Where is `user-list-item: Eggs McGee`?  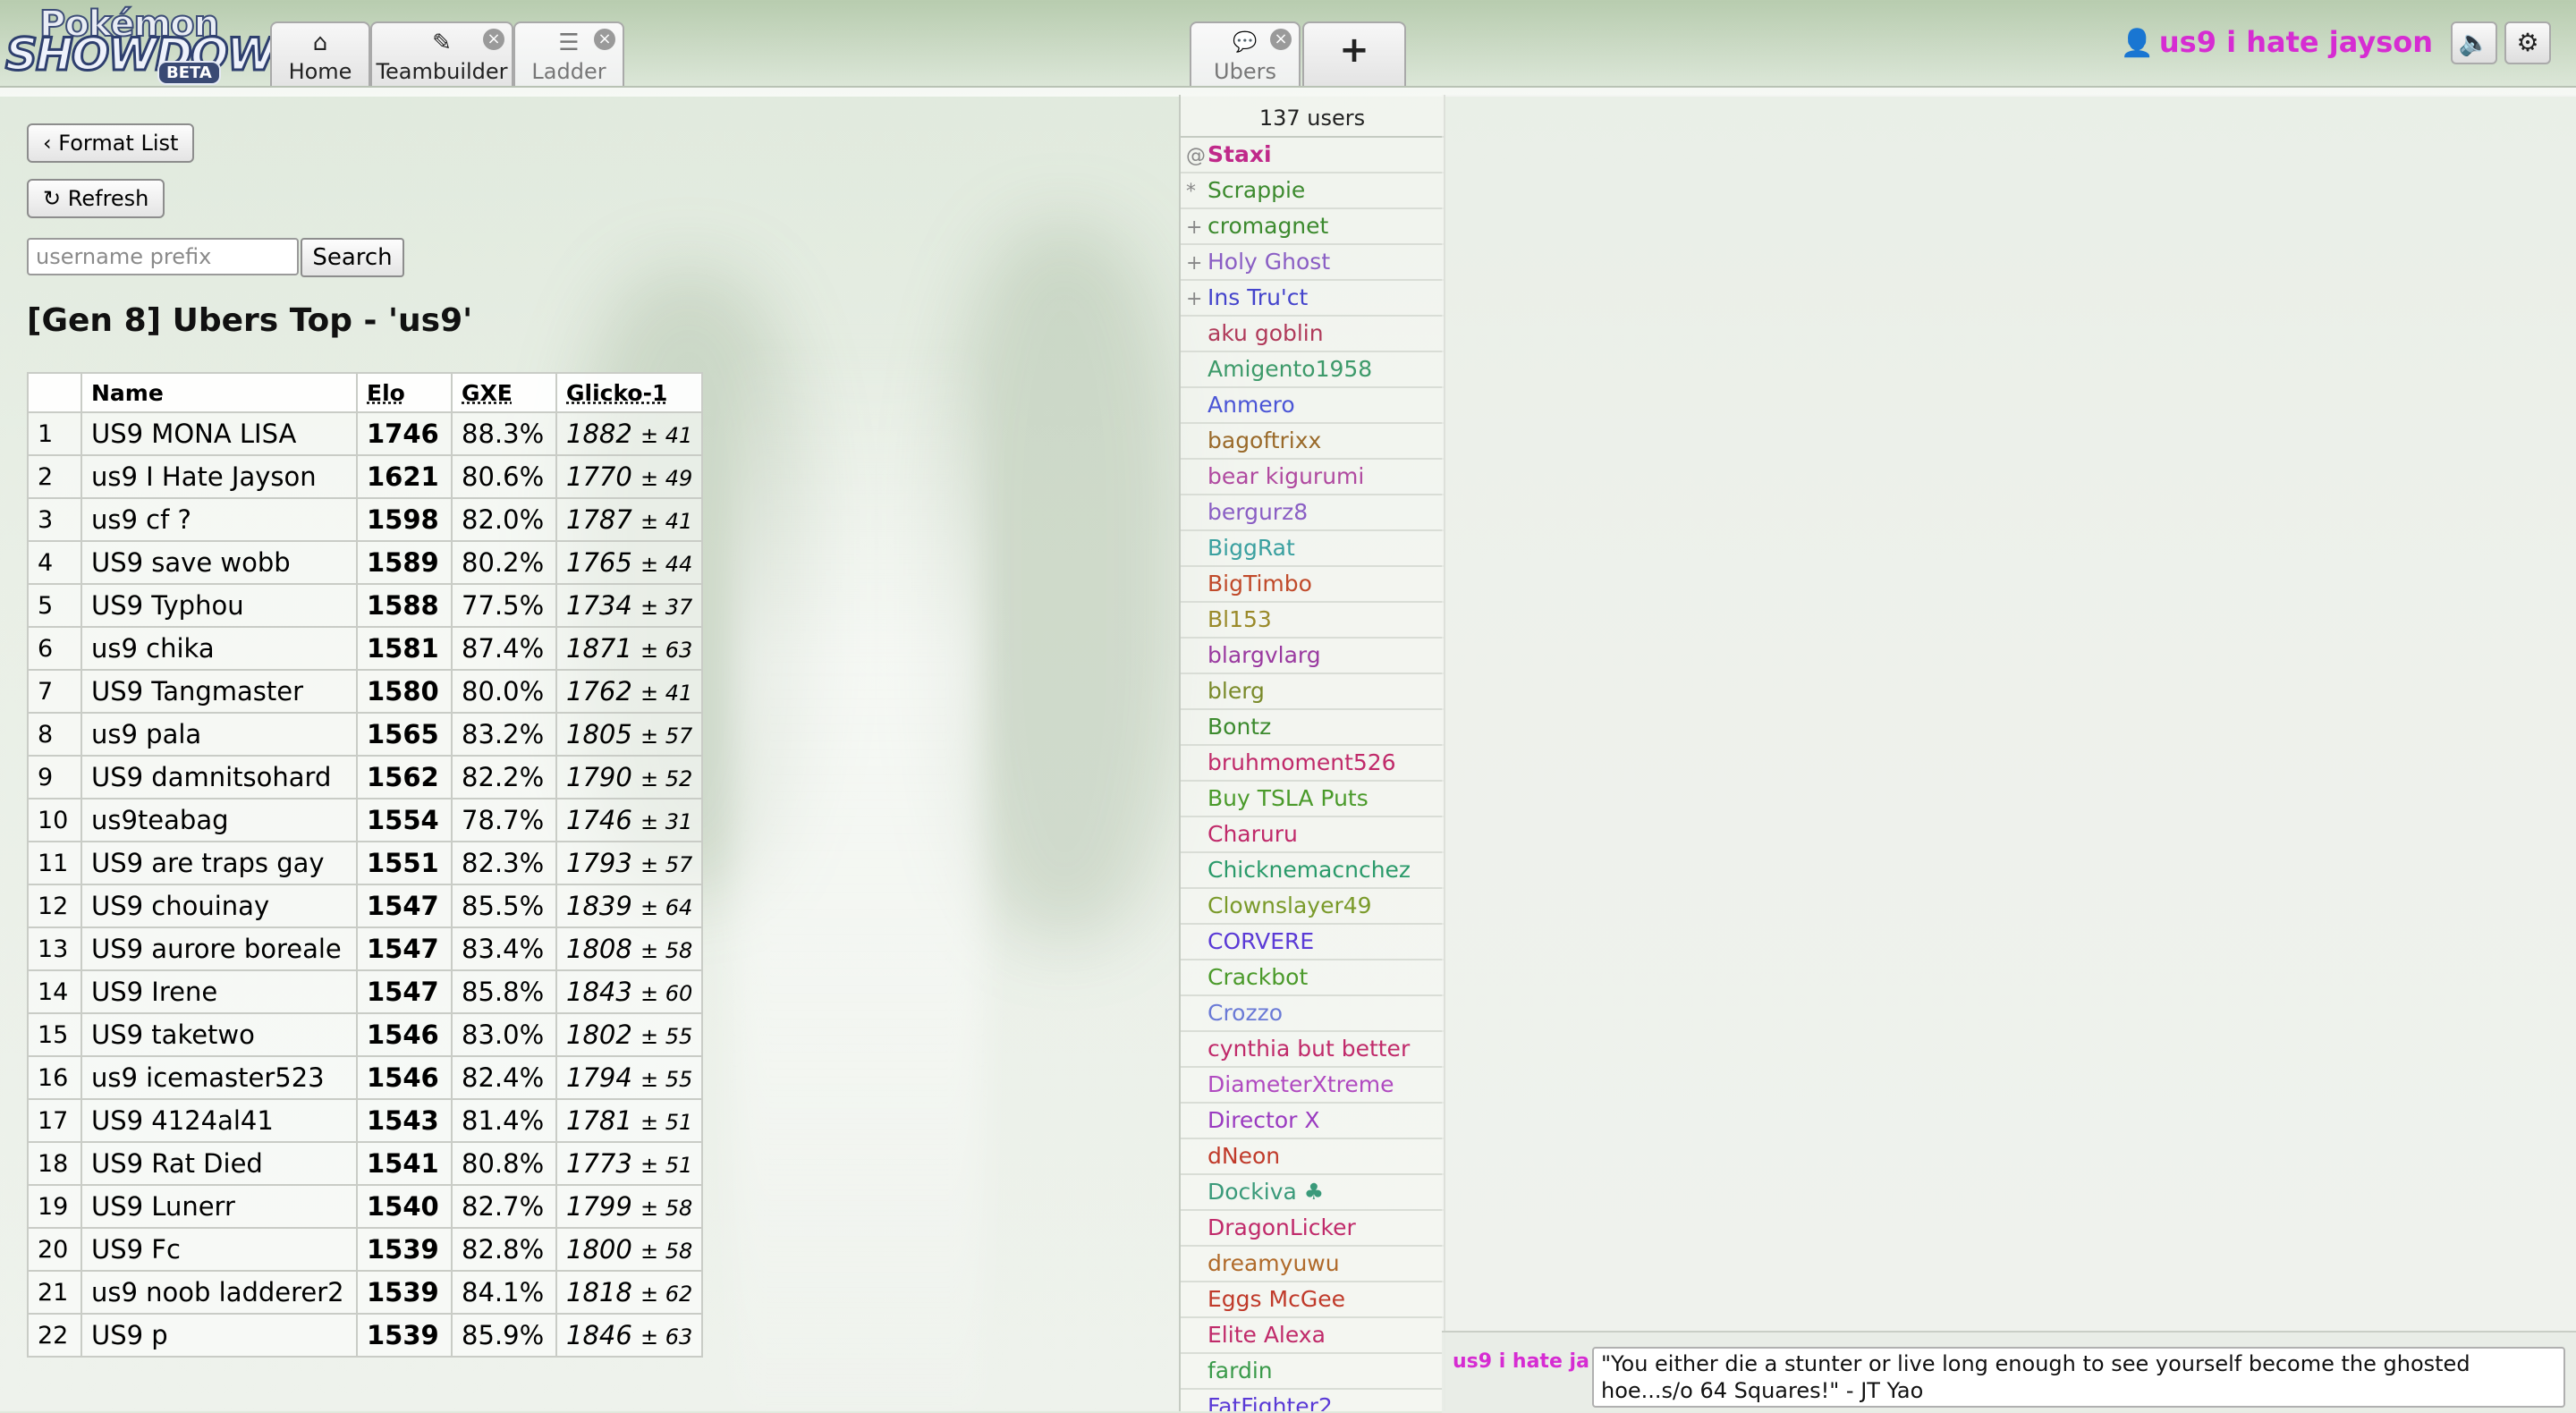
user-list-item: Eggs McGee is located at coordinates (1312, 1300).